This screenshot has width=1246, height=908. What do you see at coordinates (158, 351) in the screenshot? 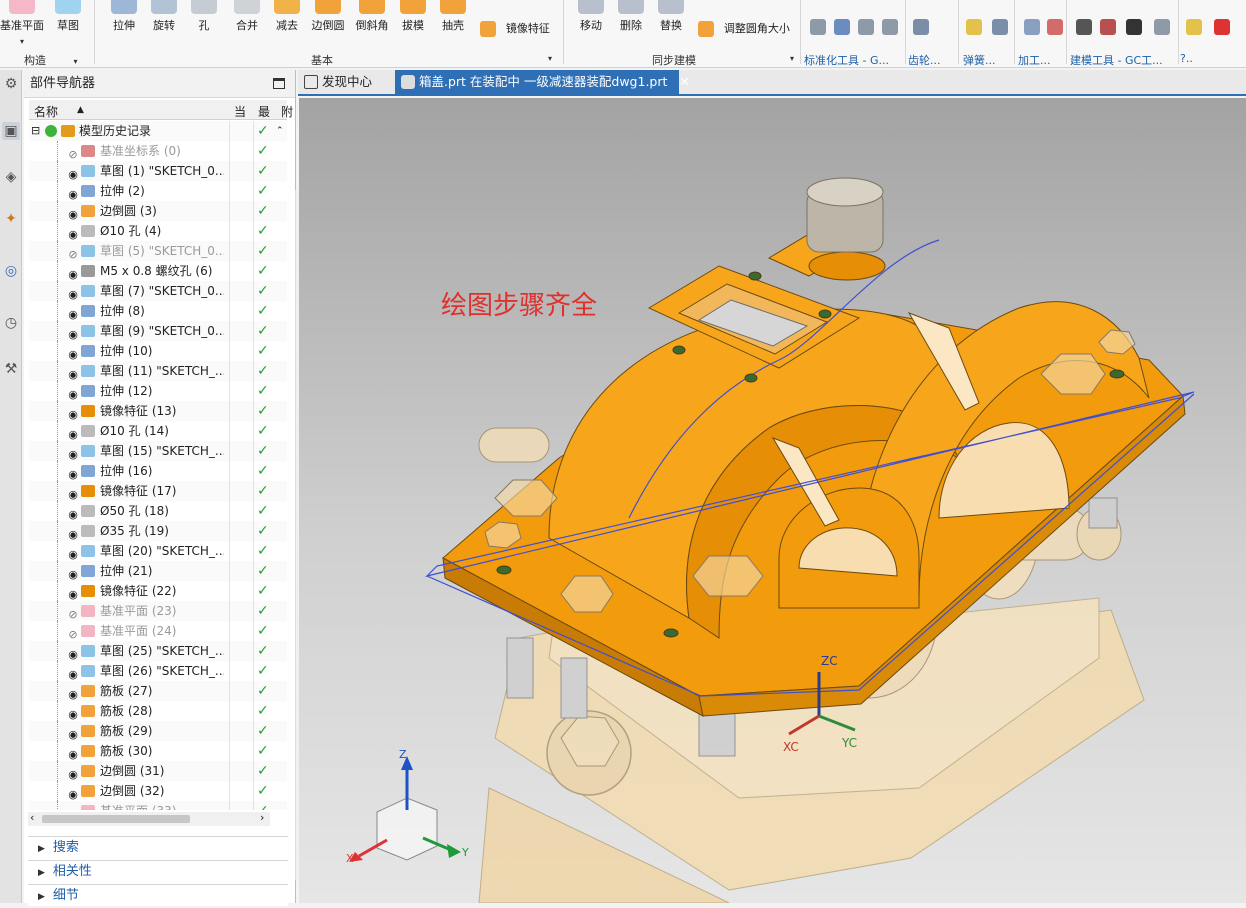
I see `tree-row: ◉ 拉伸 (10) ✓` at bounding box center [158, 351].